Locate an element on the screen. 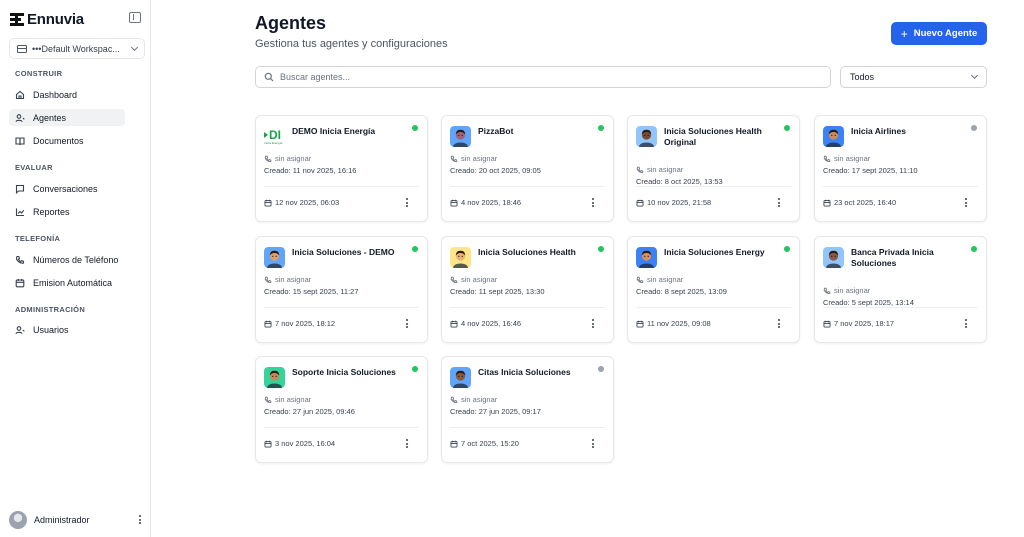 This screenshot has height=537, width=1024. chevron-down-icon is located at coordinates (974, 75).